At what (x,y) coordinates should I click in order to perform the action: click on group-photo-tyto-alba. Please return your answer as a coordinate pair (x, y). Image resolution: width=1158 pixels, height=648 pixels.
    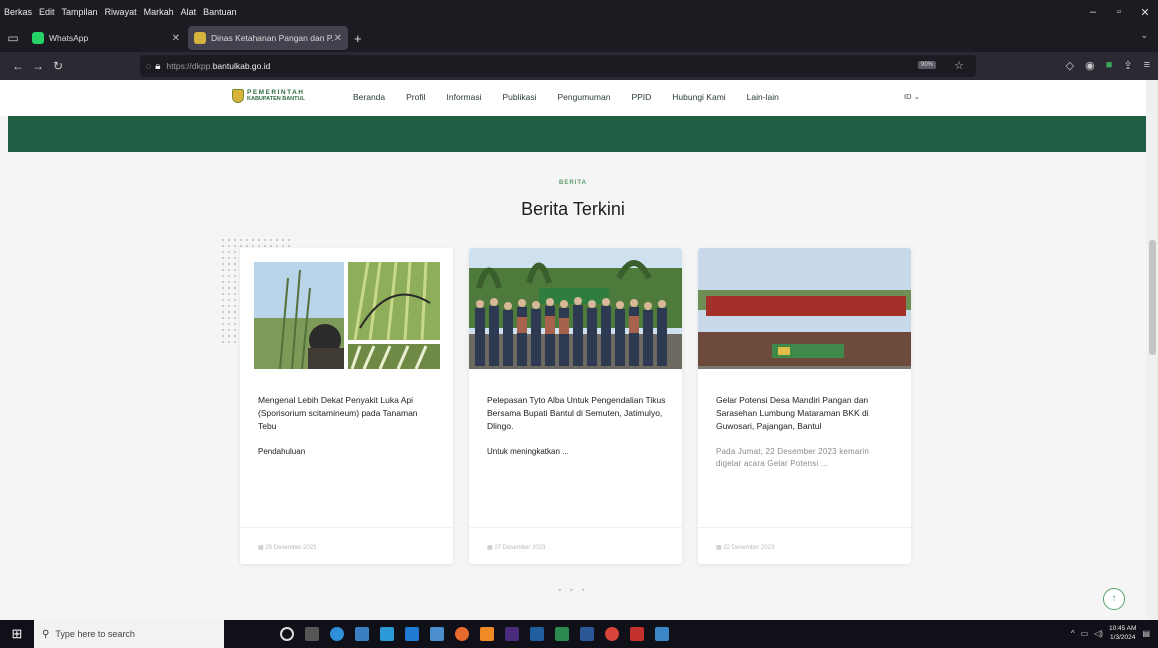
    Looking at the image, I should click on (575, 308).